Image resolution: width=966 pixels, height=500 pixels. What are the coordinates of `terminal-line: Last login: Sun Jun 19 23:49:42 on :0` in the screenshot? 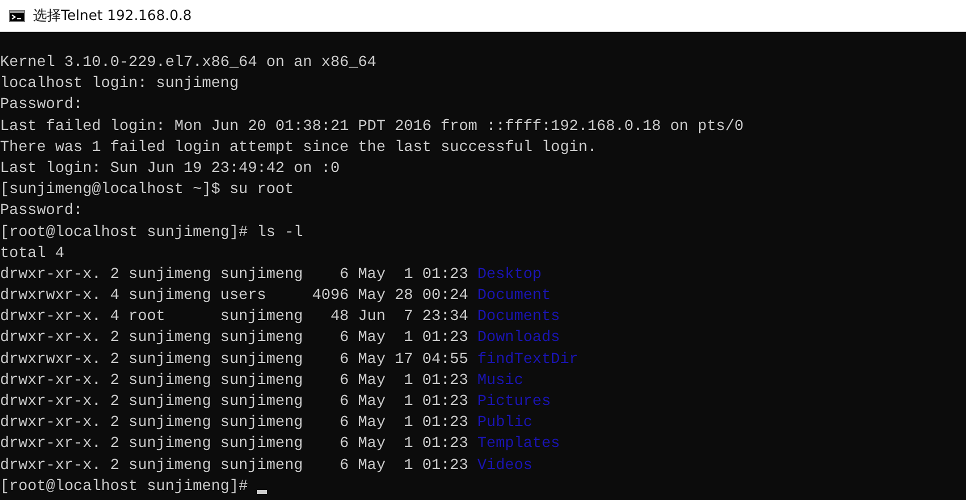 It's located at (170, 167).